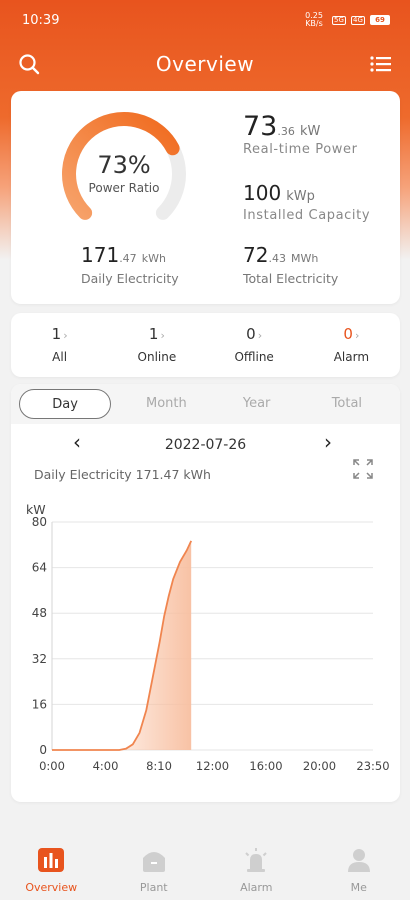 The width and height of the screenshot is (410, 900). I want to click on total-electricity-unit: MWh, so click(305, 258).